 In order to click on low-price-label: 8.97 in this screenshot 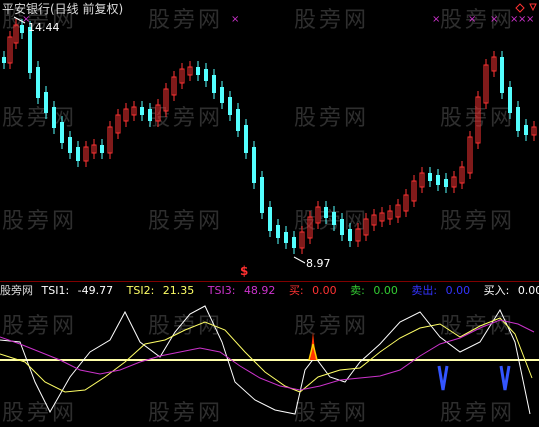, I will do `click(318, 263)`.